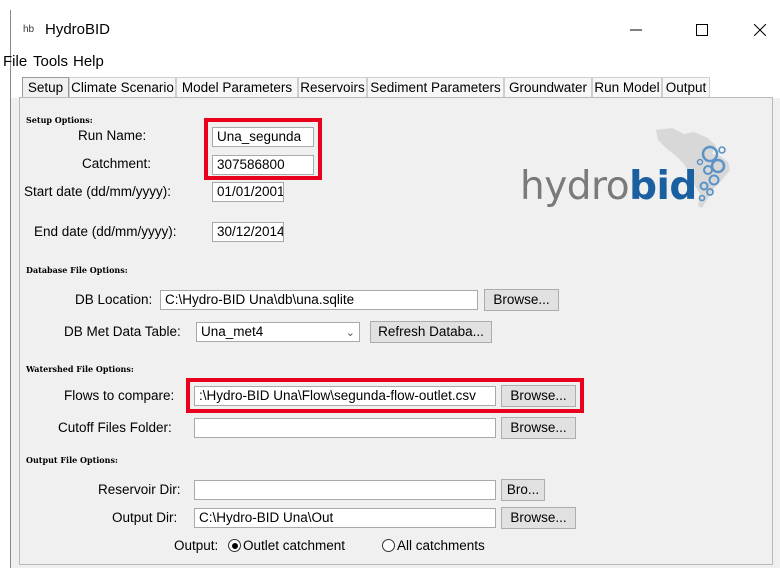  I want to click on radio-selected-dot, so click(234, 545).